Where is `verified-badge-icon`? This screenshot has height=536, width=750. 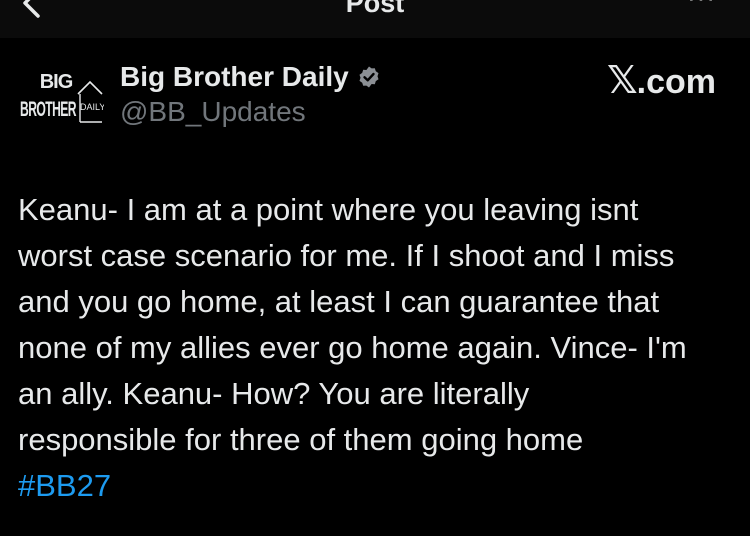 verified-badge-icon is located at coordinates (369, 77).